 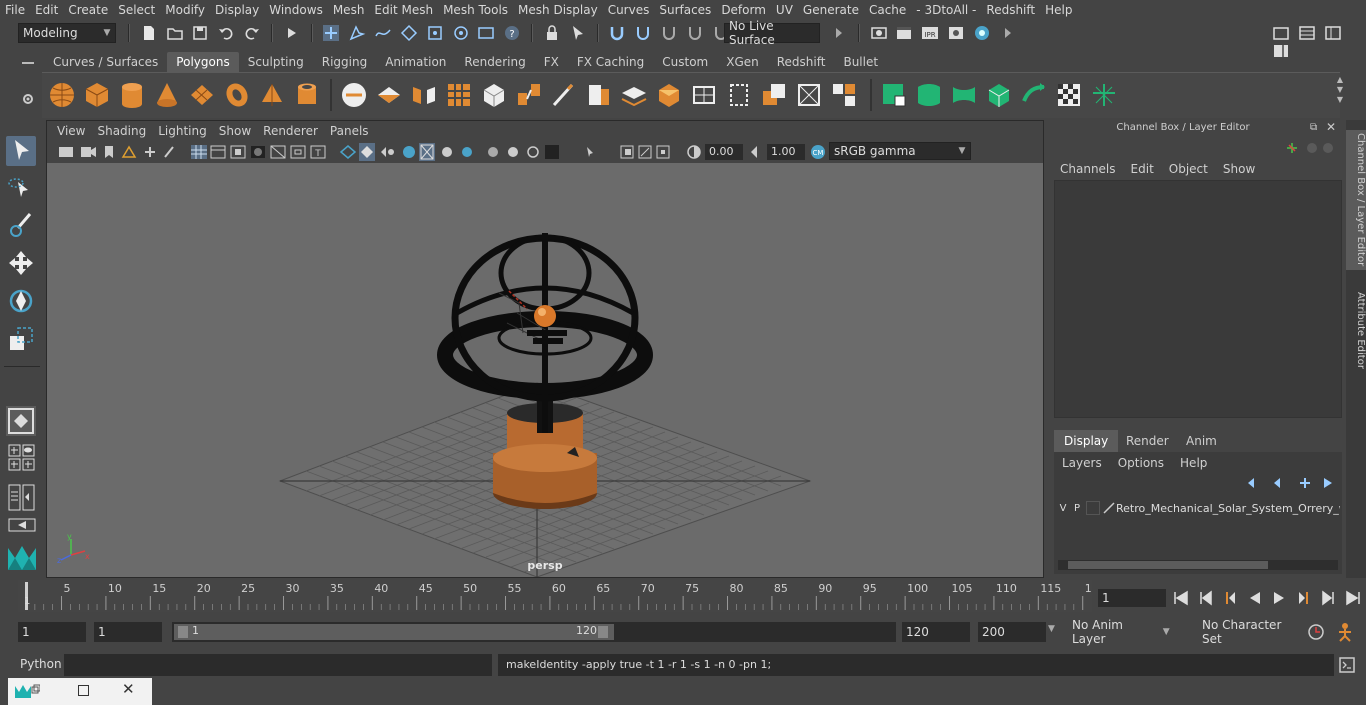 What do you see at coordinates (860, 62) in the screenshot?
I see `tab-bullet: Bullet` at bounding box center [860, 62].